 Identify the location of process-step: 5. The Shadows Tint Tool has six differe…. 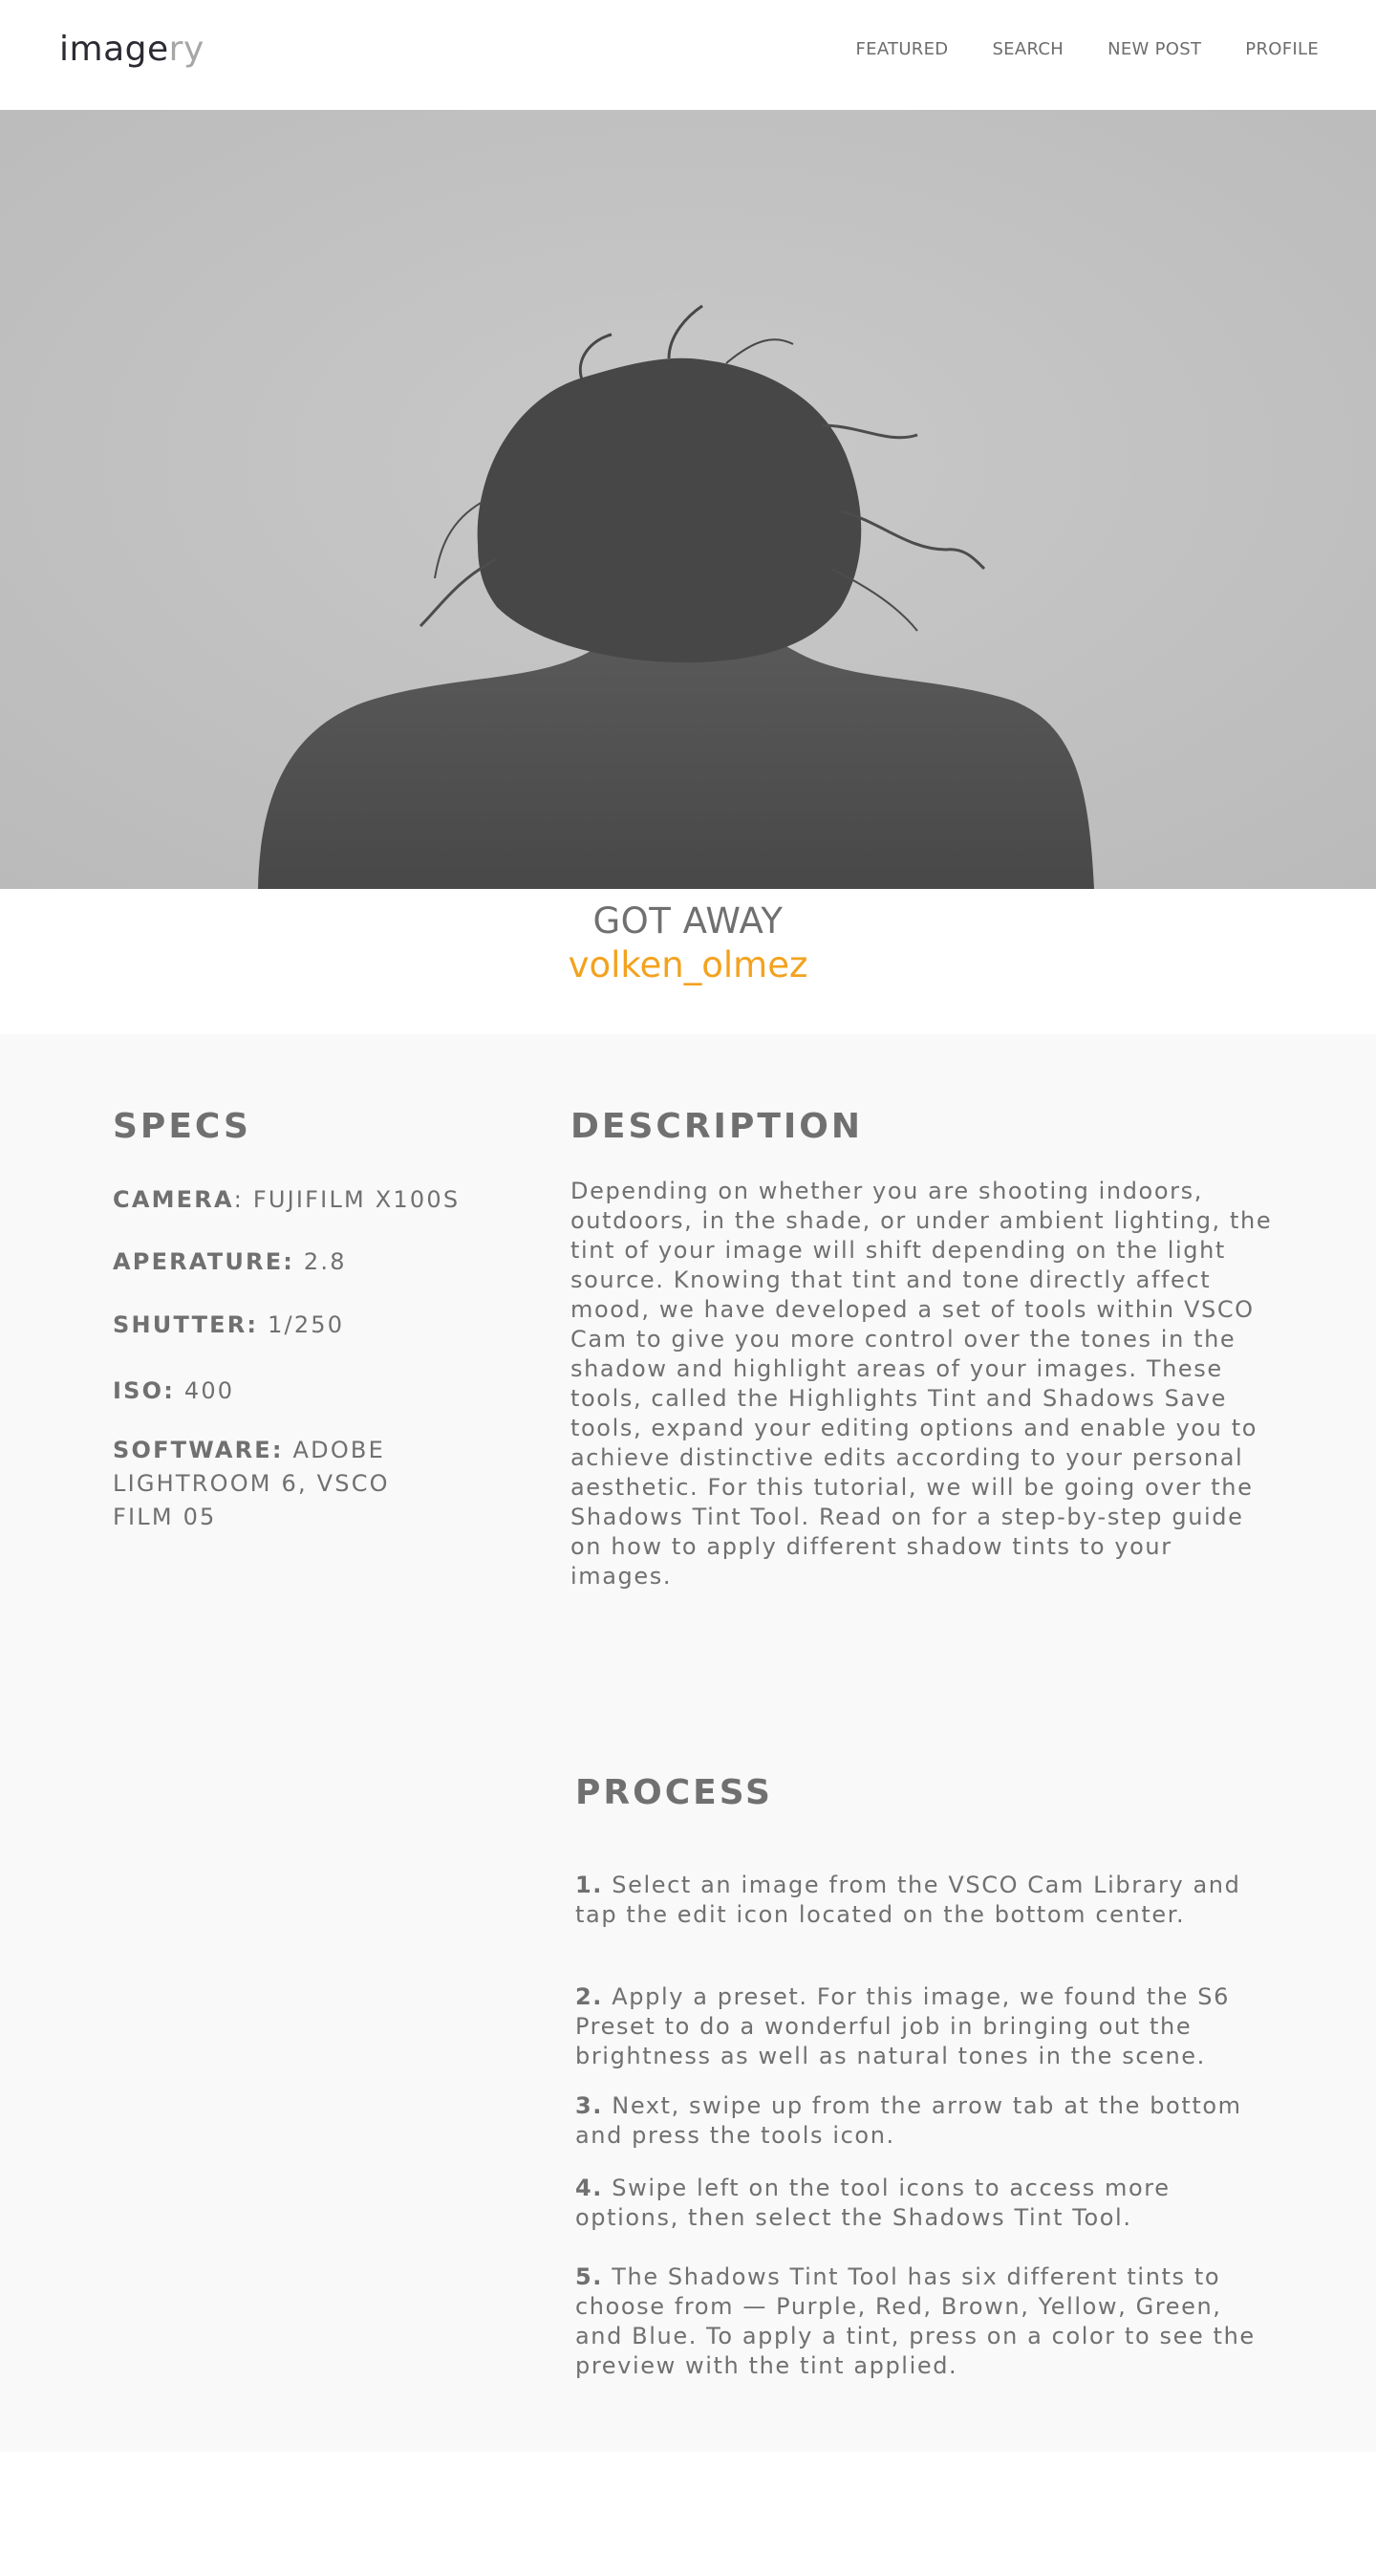
(924, 2321).